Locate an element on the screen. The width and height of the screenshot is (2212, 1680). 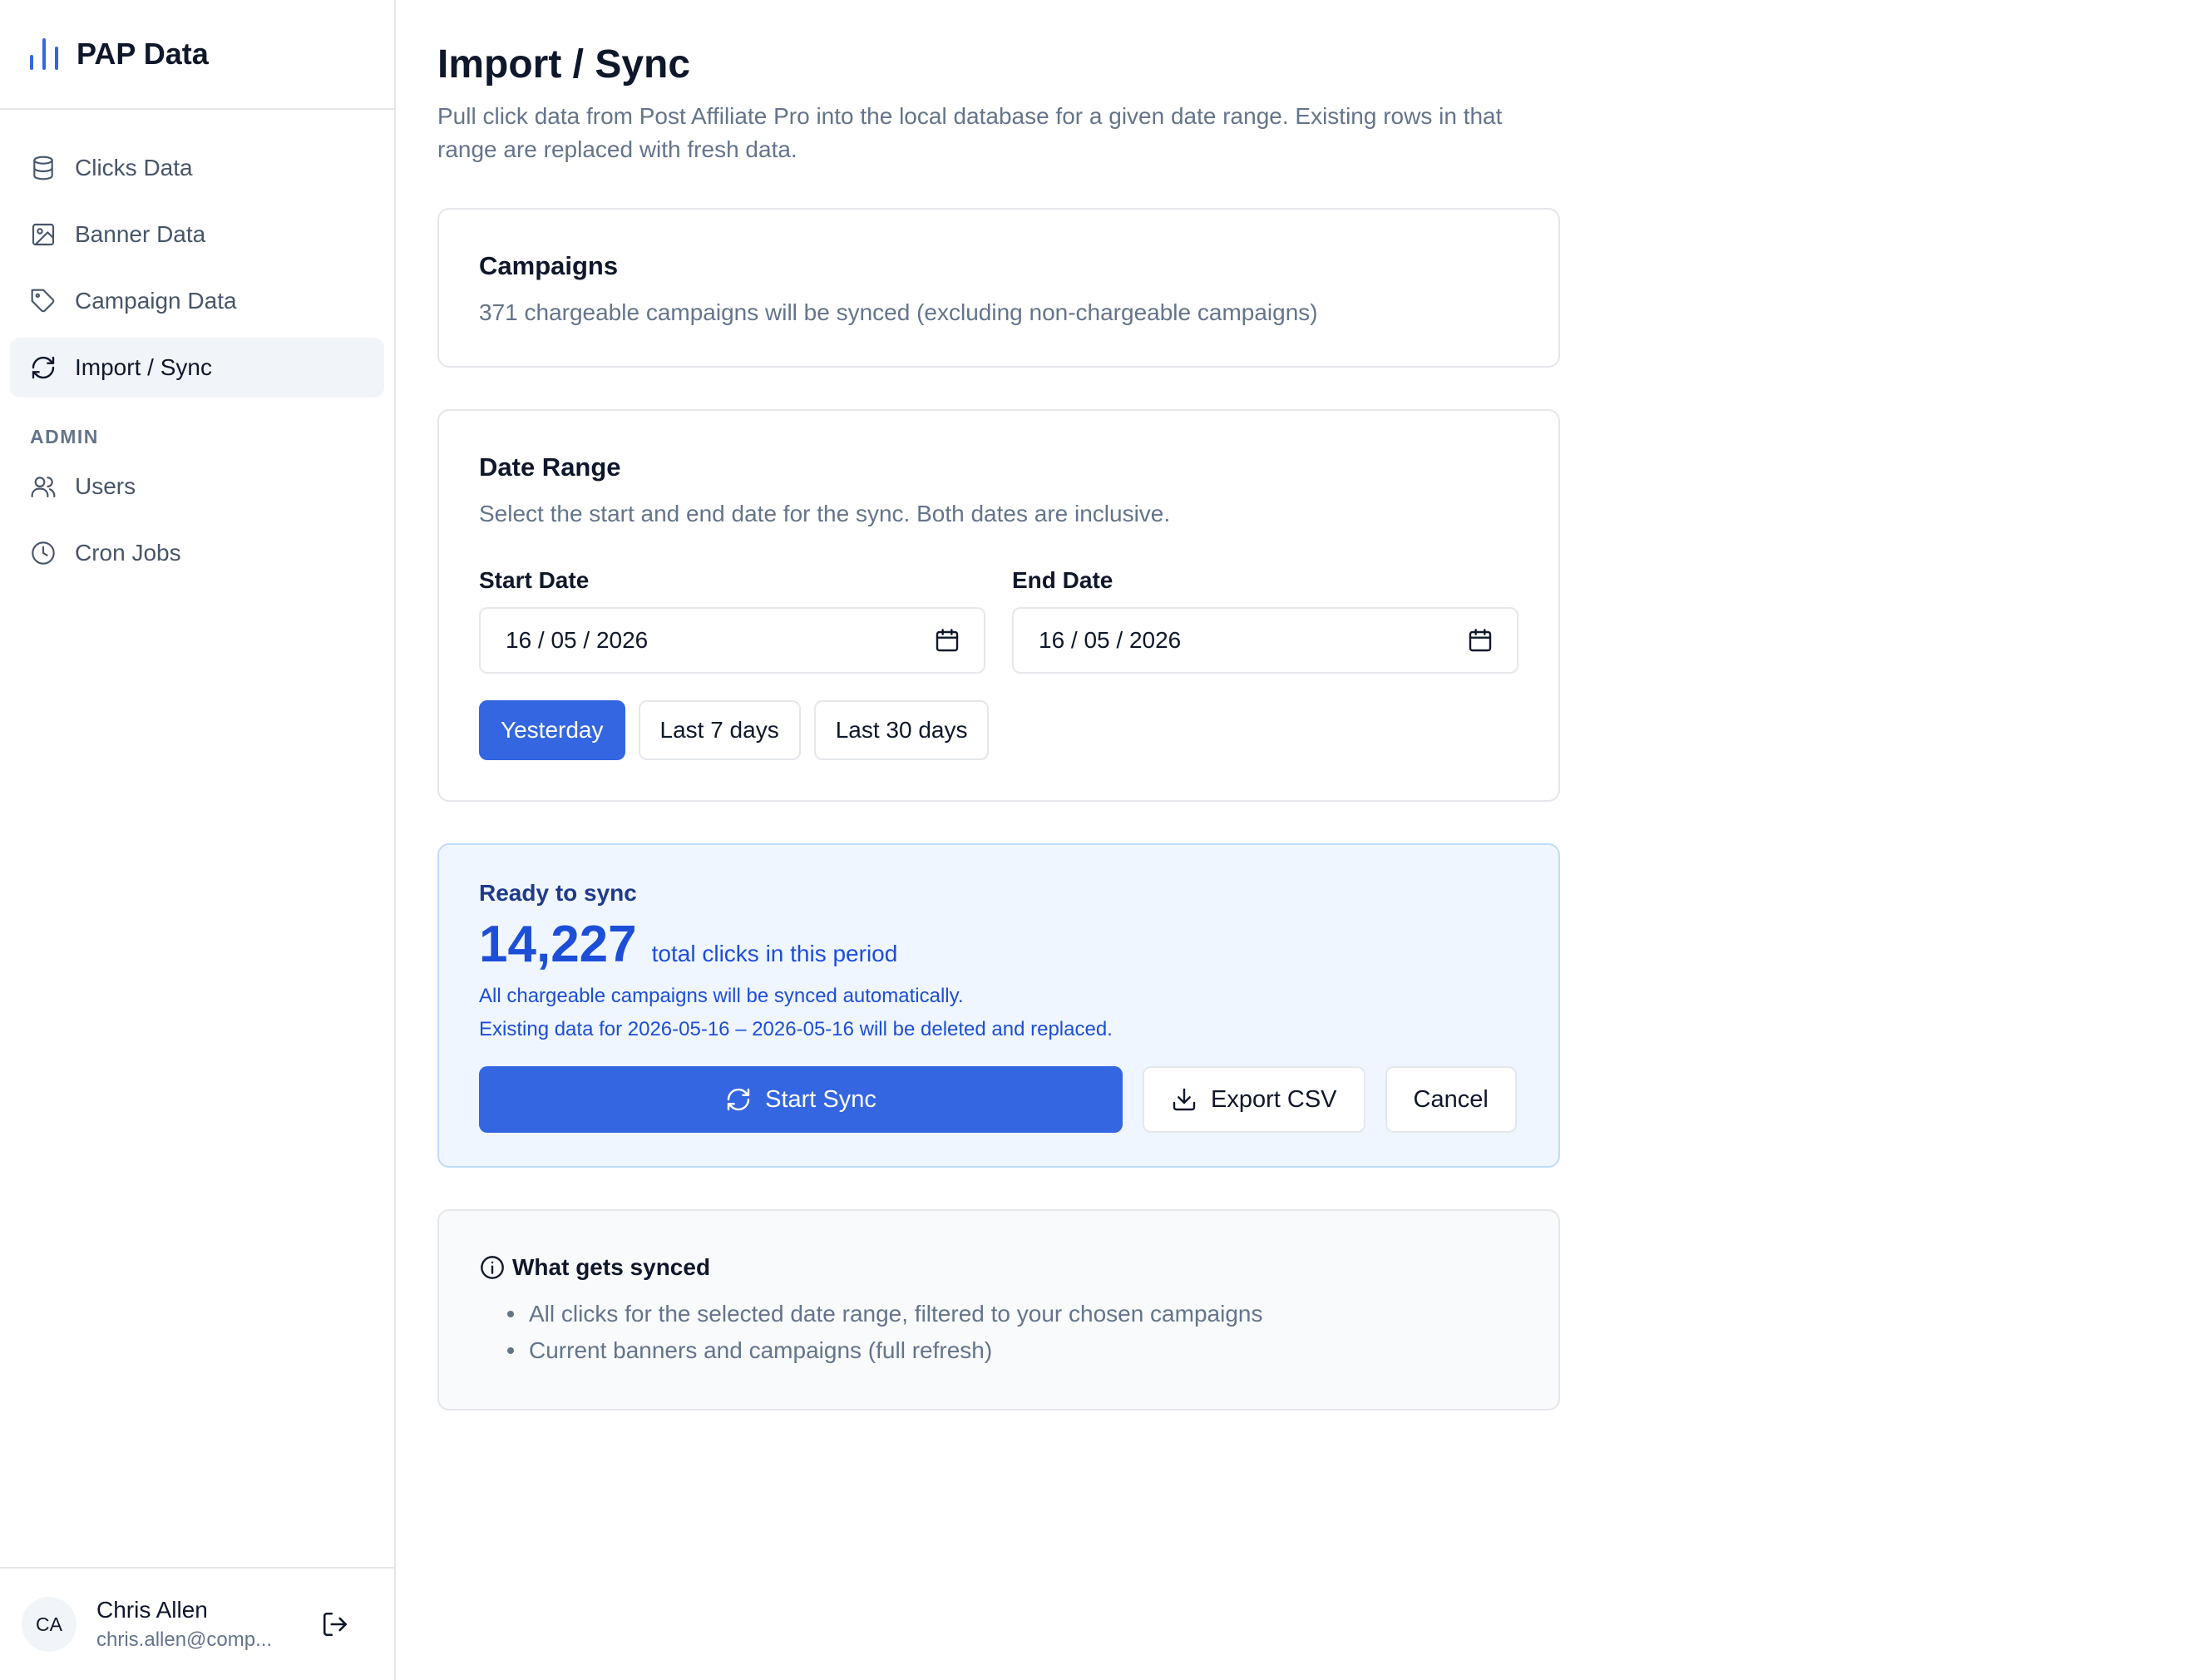
sidebar-item-label: Users is located at coordinates (105, 486).